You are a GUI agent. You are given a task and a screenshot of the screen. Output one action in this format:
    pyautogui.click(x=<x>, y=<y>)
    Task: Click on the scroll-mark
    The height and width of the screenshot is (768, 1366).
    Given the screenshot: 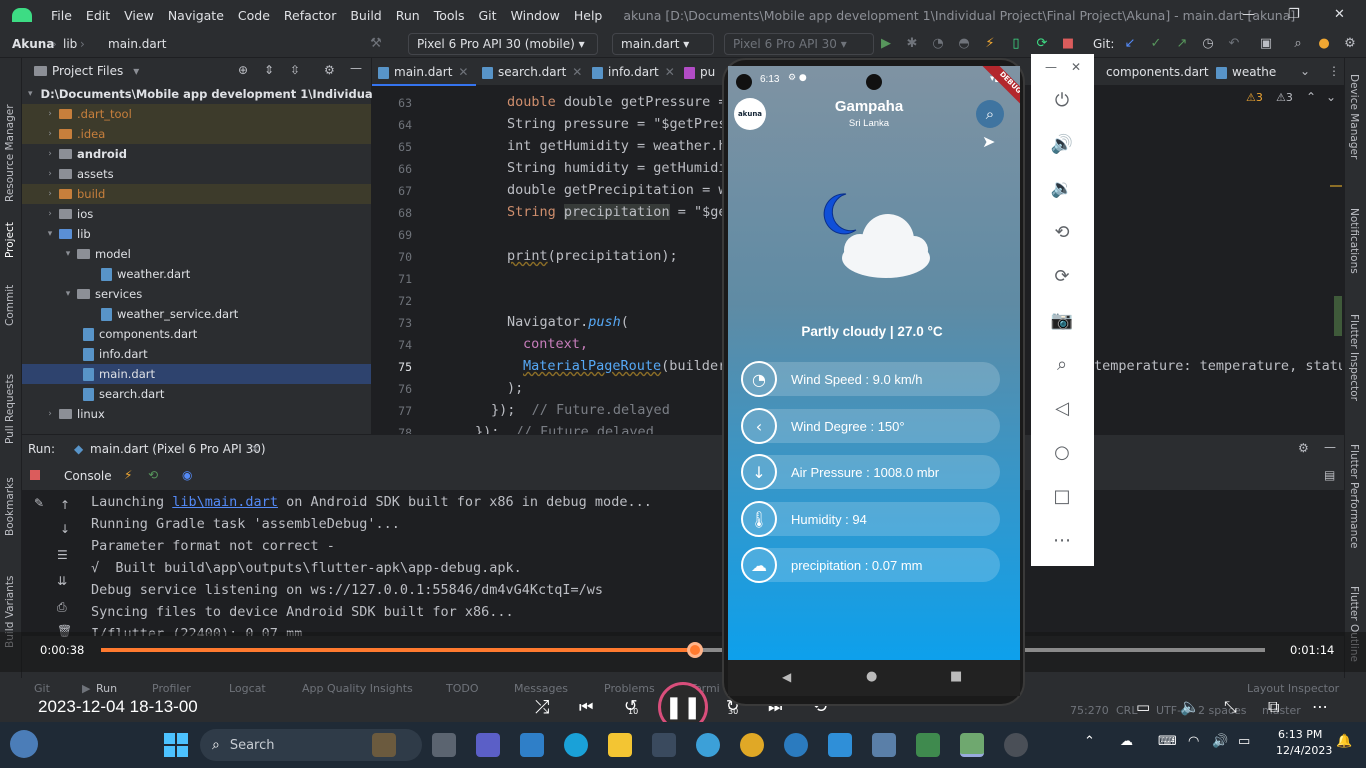 What is the action you would take?
    pyautogui.click(x=1338, y=316)
    